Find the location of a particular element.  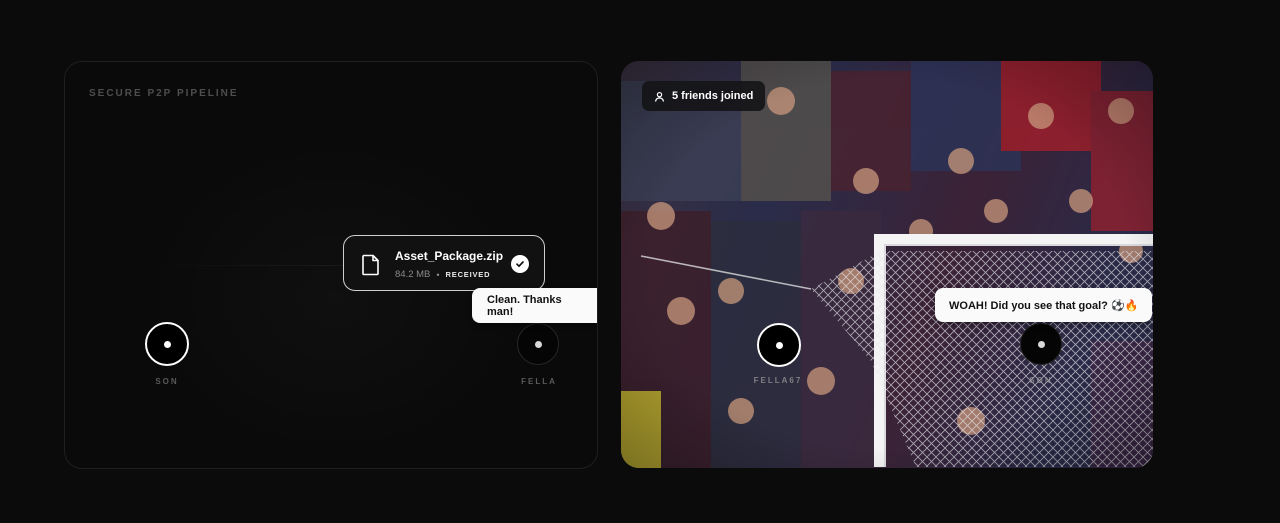

receiver-node is located at coordinates (538, 344).